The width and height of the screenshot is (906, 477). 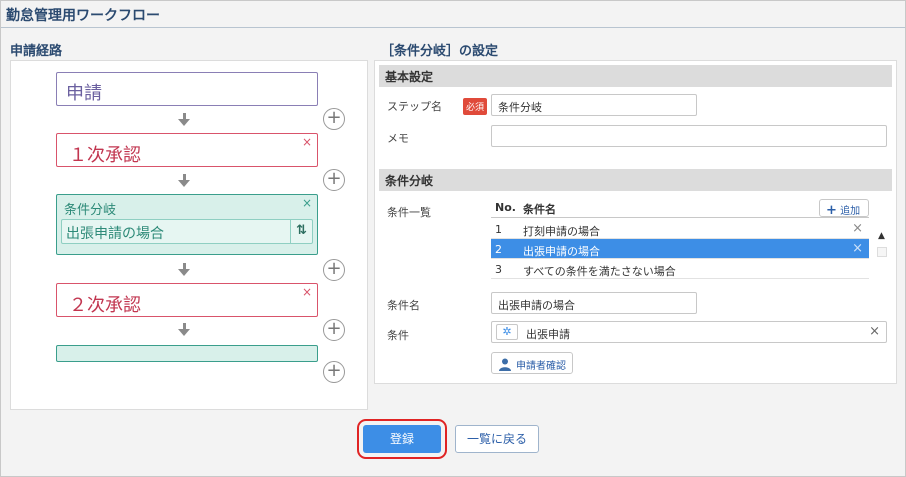 I want to click on condition-row: 1 打刻申請の場合 ×, so click(x=680, y=229).